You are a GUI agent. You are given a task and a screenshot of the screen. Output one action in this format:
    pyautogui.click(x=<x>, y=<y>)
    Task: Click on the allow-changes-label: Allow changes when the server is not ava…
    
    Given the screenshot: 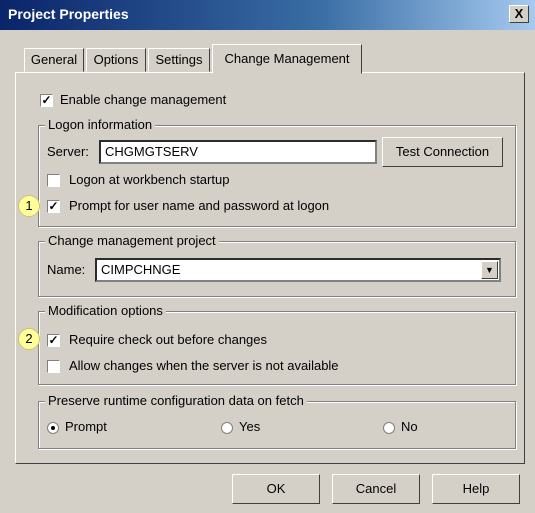 What is the action you would take?
    pyautogui.click(x=204, y=365)
    